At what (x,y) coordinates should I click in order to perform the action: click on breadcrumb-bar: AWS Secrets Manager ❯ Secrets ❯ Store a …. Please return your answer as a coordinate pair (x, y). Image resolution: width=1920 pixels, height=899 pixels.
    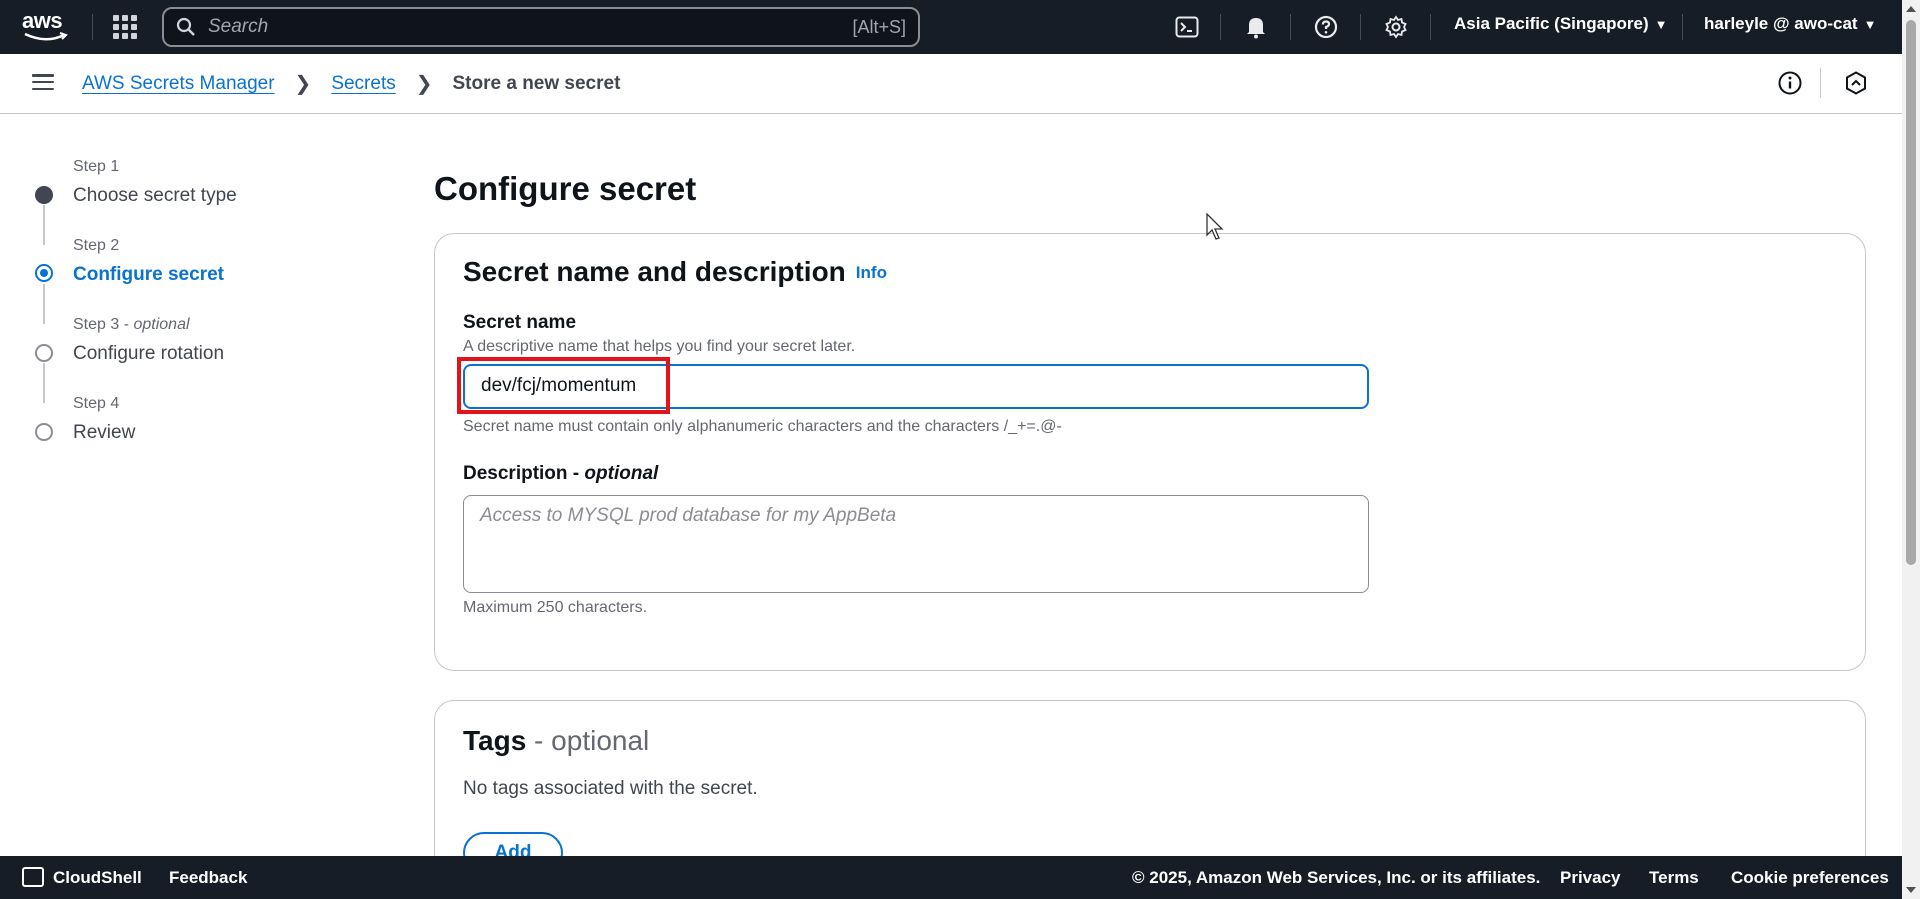
    Looking at the image, I should click on (951, 84).